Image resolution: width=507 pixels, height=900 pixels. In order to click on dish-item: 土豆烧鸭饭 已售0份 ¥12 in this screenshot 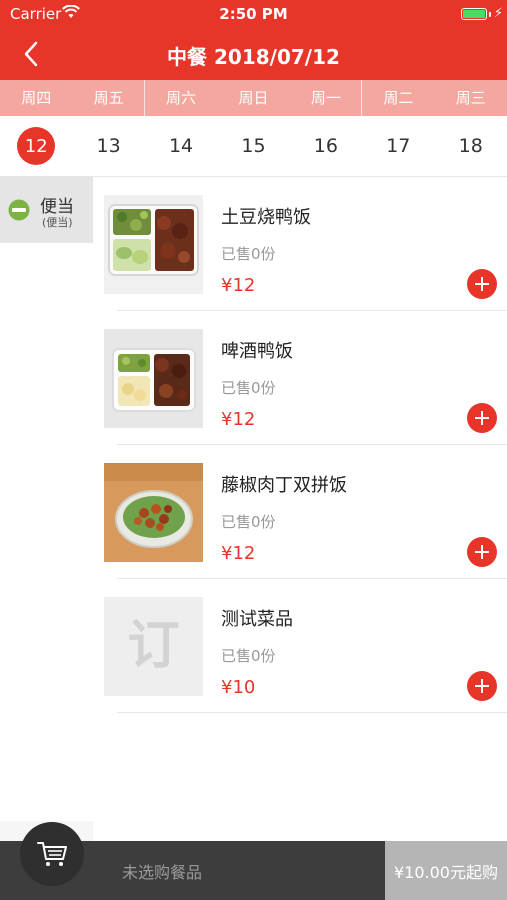, I will do `click(300, 244)`.